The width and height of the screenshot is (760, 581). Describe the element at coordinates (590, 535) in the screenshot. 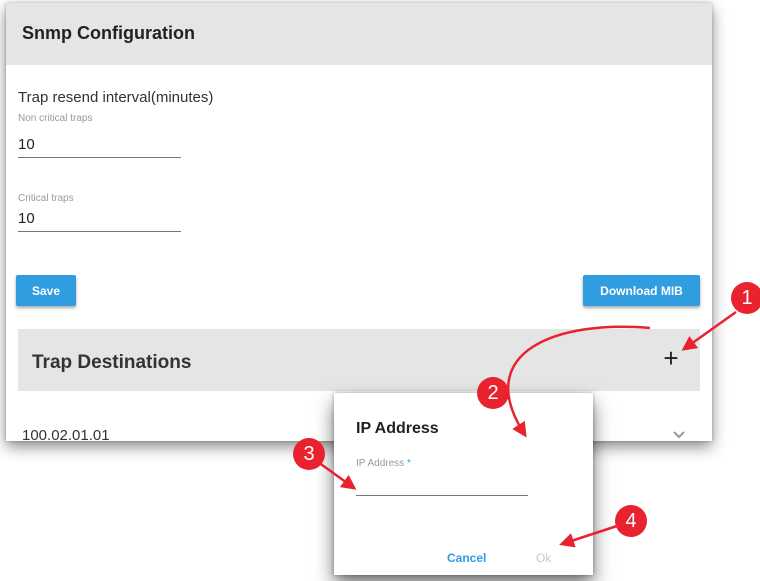

I see `callout-4-arrow` at that location.